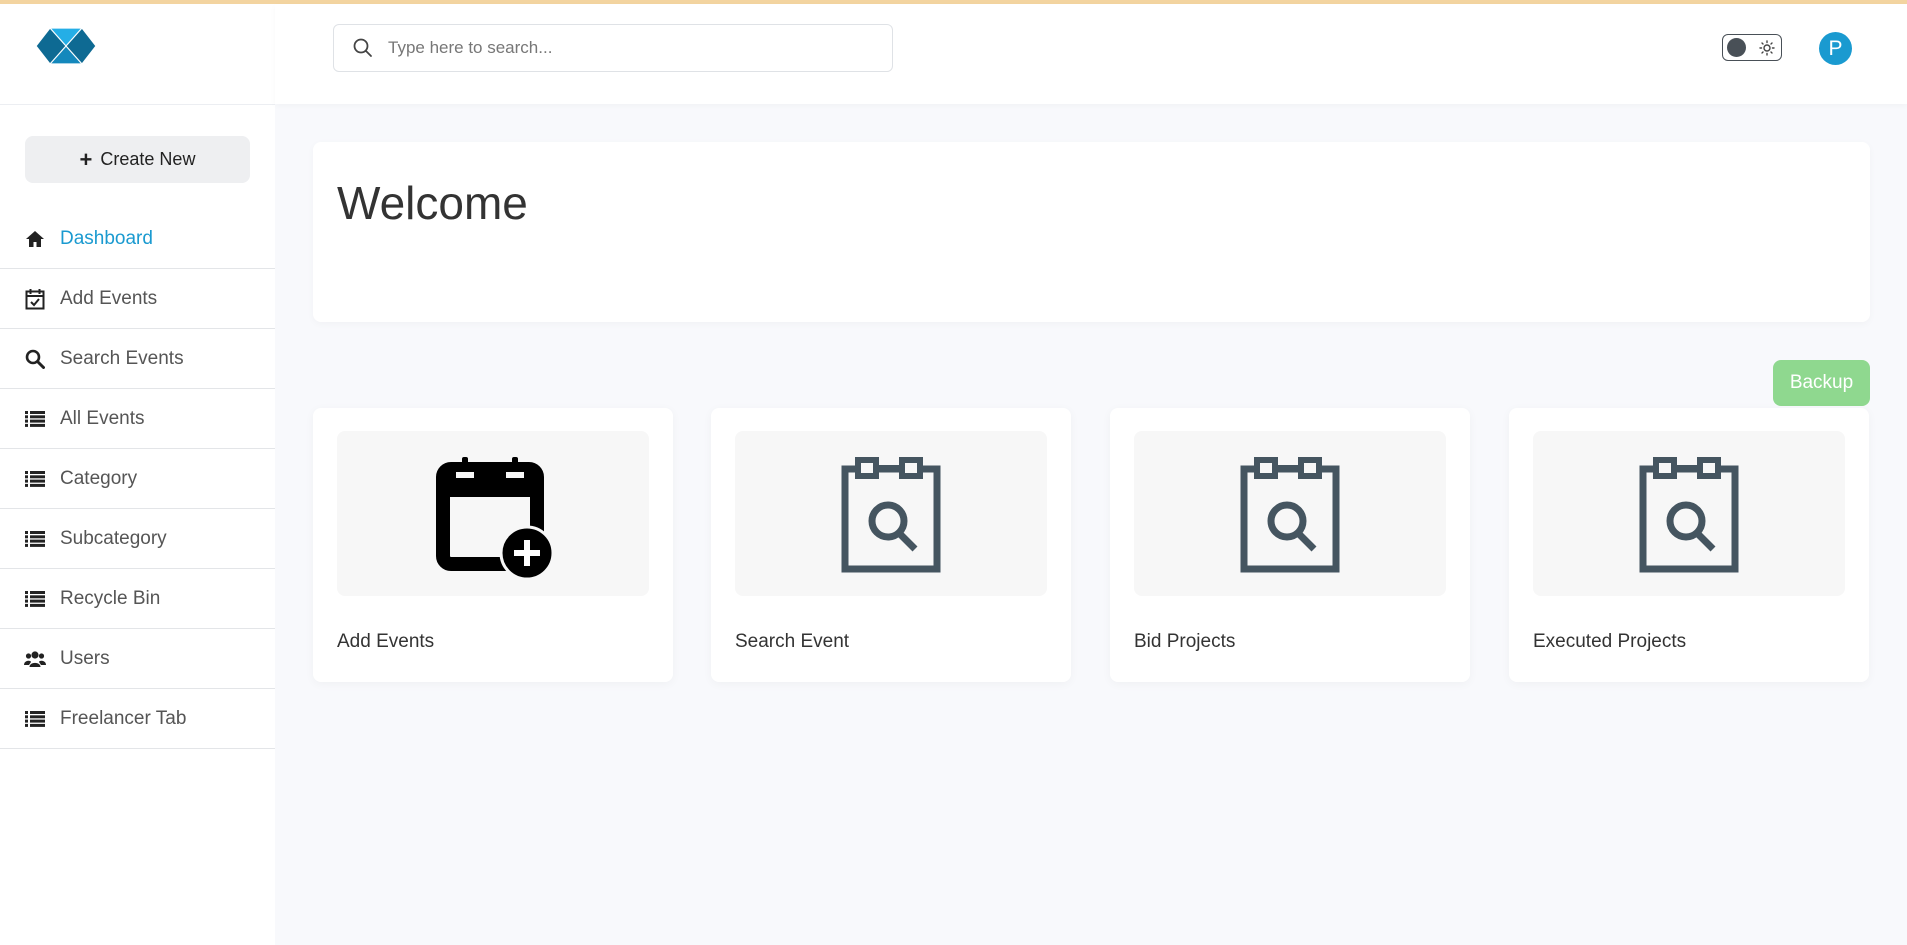  I want to click on sidebar-item-freelancer-tab: Freelancer Tab, so click(137, 719).